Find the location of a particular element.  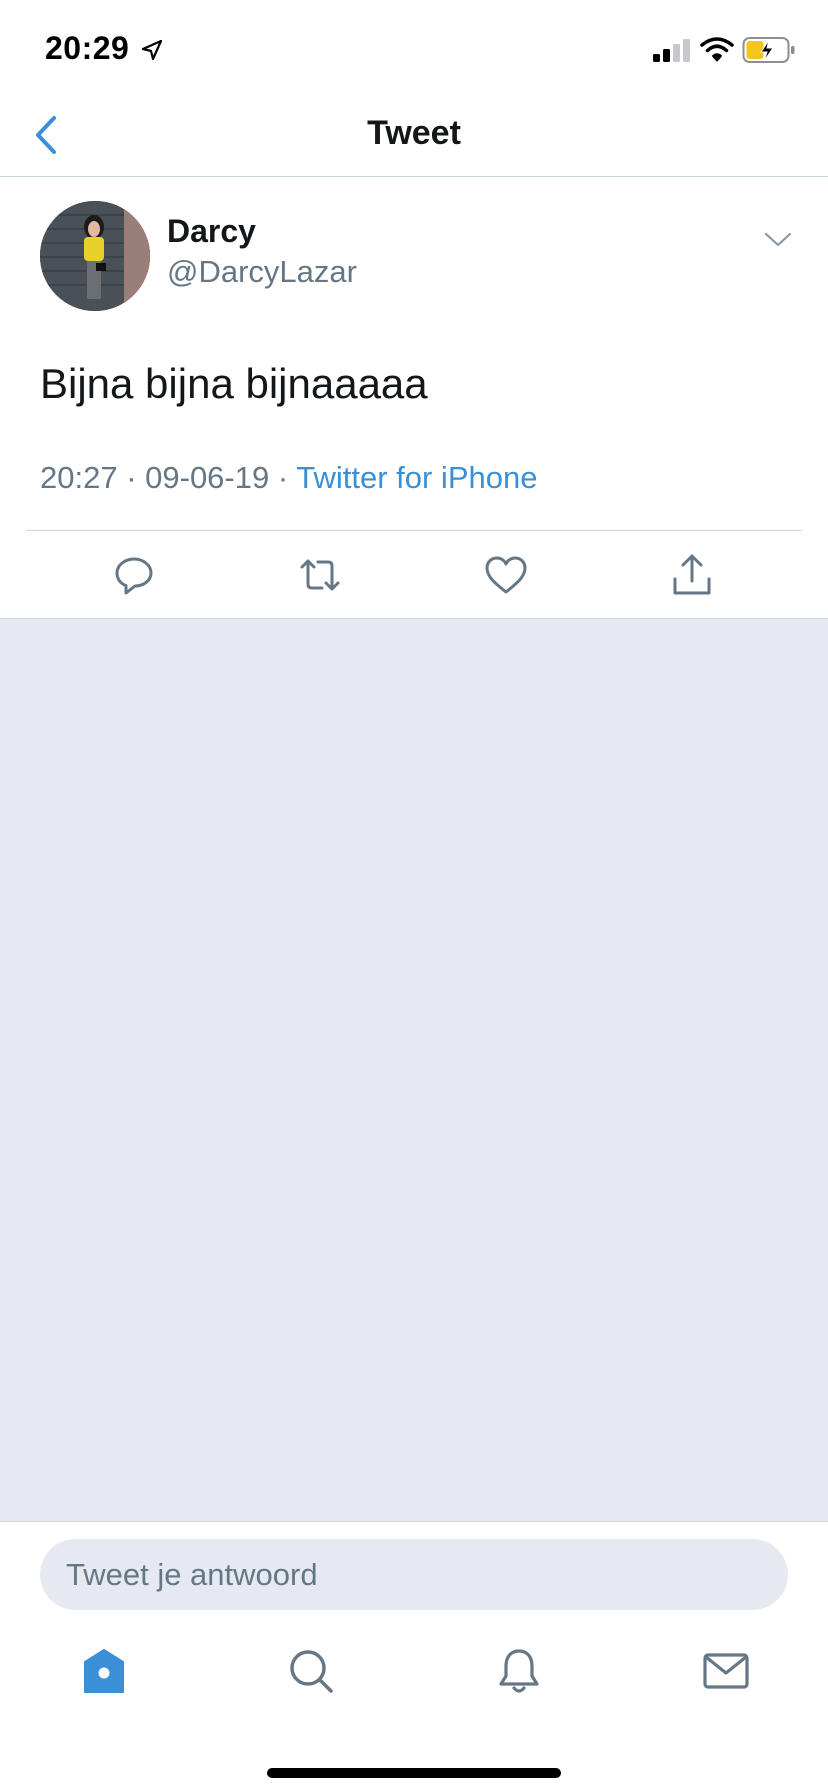

nav-bar: Tweet is located at coordinates (414, 138).